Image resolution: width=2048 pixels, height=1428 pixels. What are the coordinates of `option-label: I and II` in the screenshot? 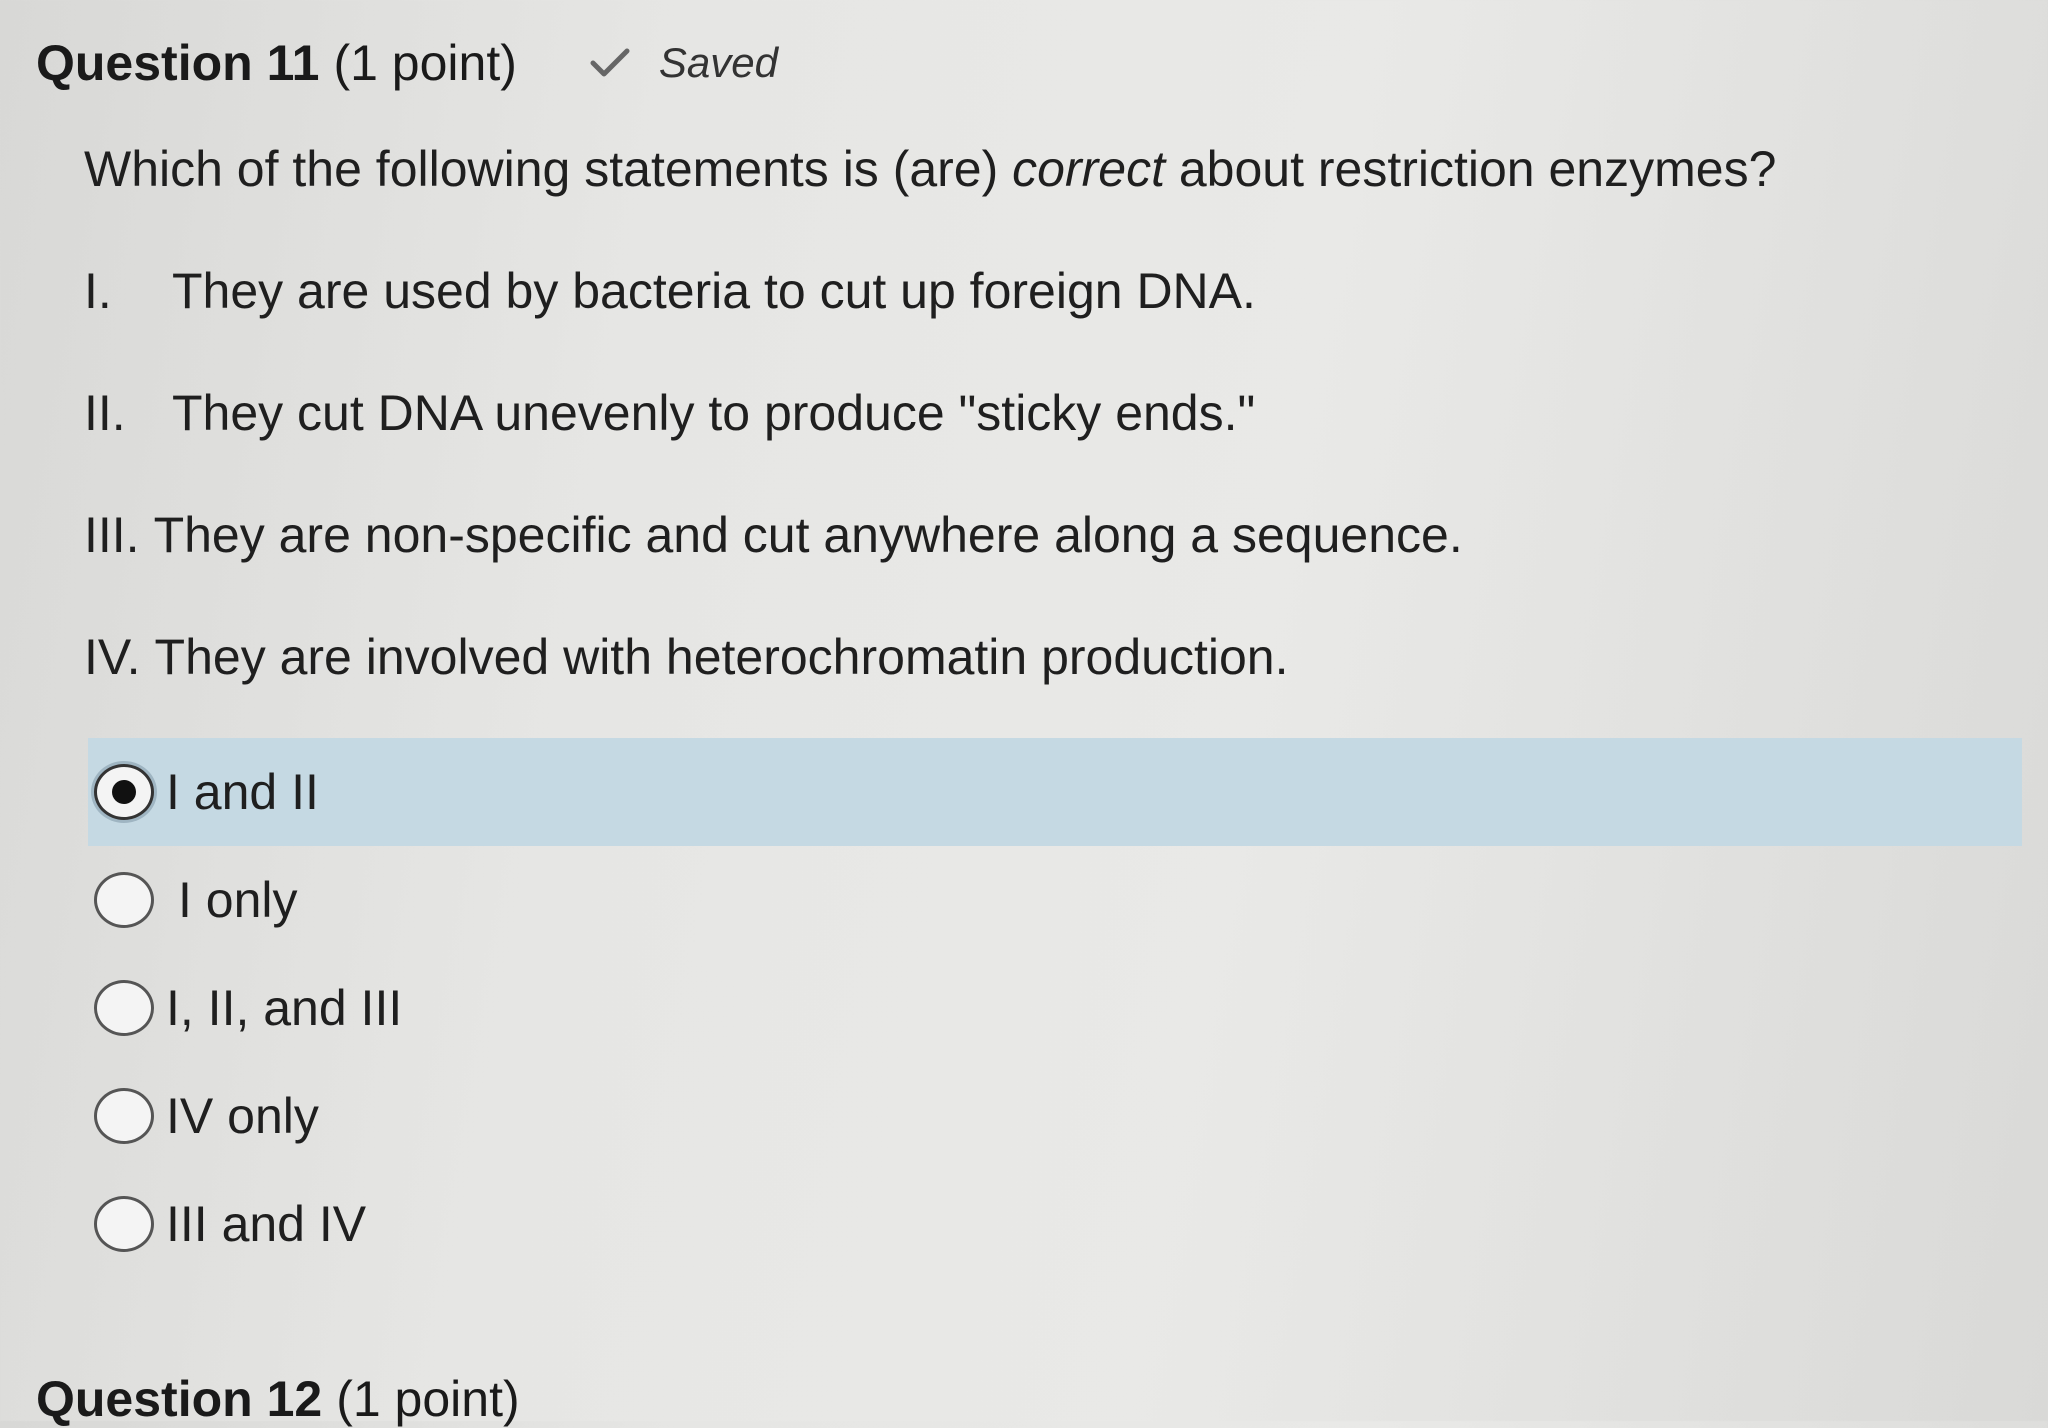 It's located at (242, 792).